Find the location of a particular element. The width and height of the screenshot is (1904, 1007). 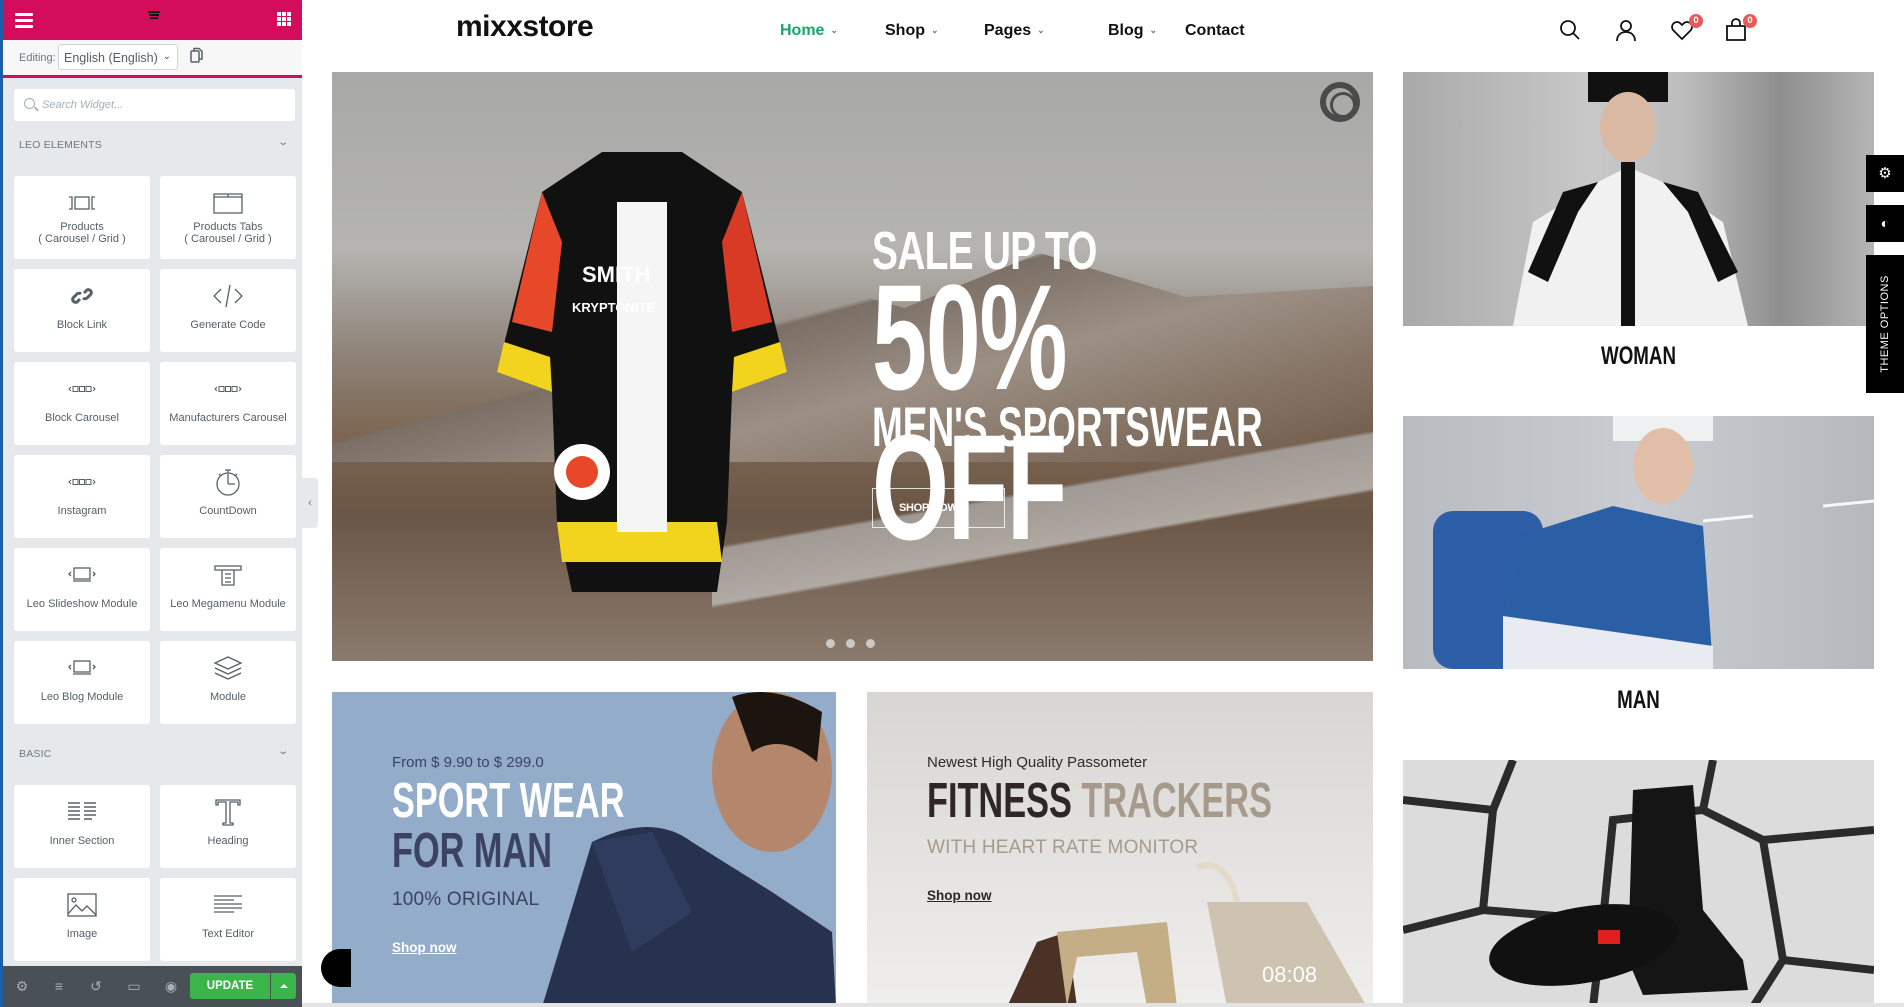

search-widget-input is located at coordinates (164, 105).